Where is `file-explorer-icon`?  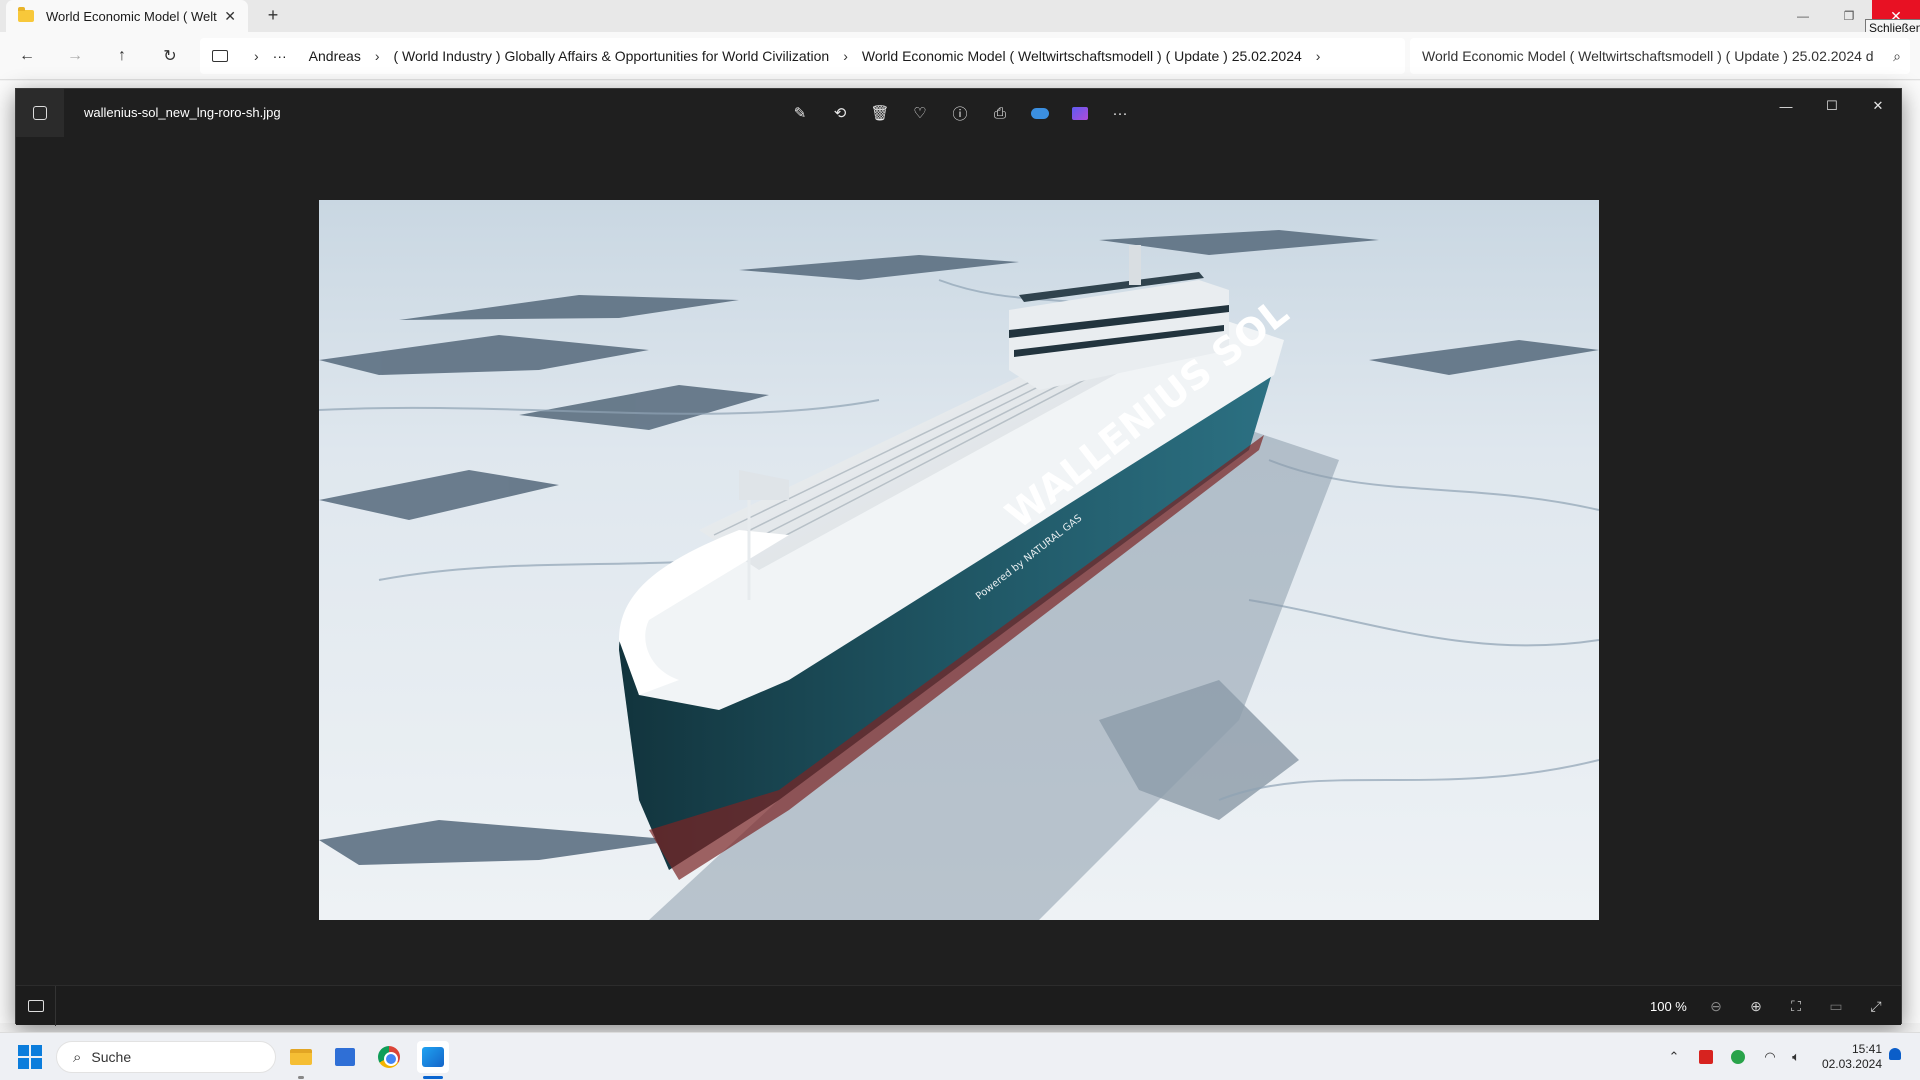
file-explorer-icon is located at coordinates (301, 1057).